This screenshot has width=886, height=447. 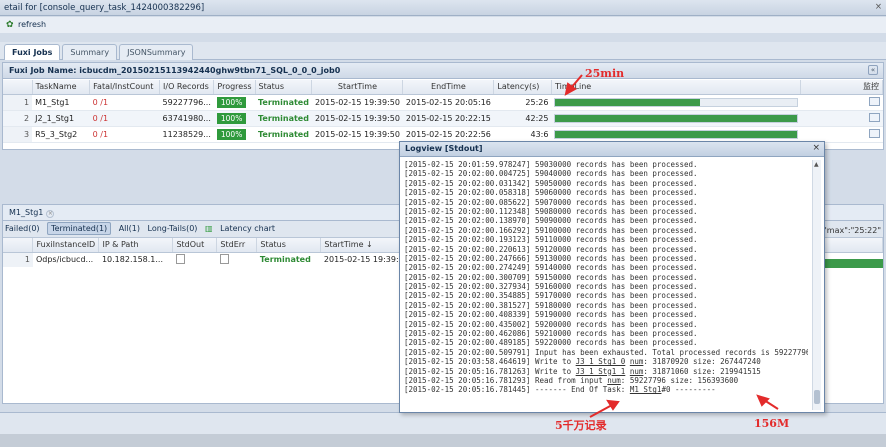 I want to click on log-timestamp: [2015-02-15 20:02:00.327934], so click(x=467, y=287).